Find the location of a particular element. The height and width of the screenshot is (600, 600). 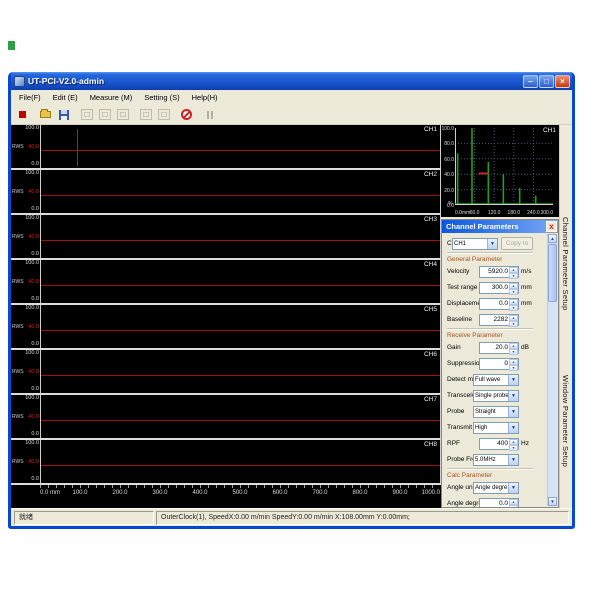

rpf-input: 400 ▲ ▼ is located at coordinates (499, 444).